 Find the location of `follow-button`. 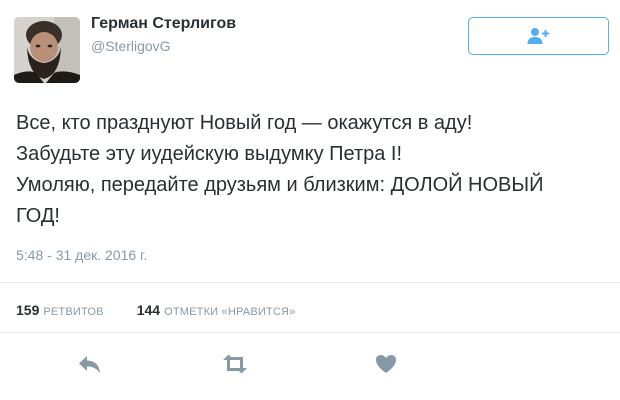

follow-button is located at coordinates (538, 36).